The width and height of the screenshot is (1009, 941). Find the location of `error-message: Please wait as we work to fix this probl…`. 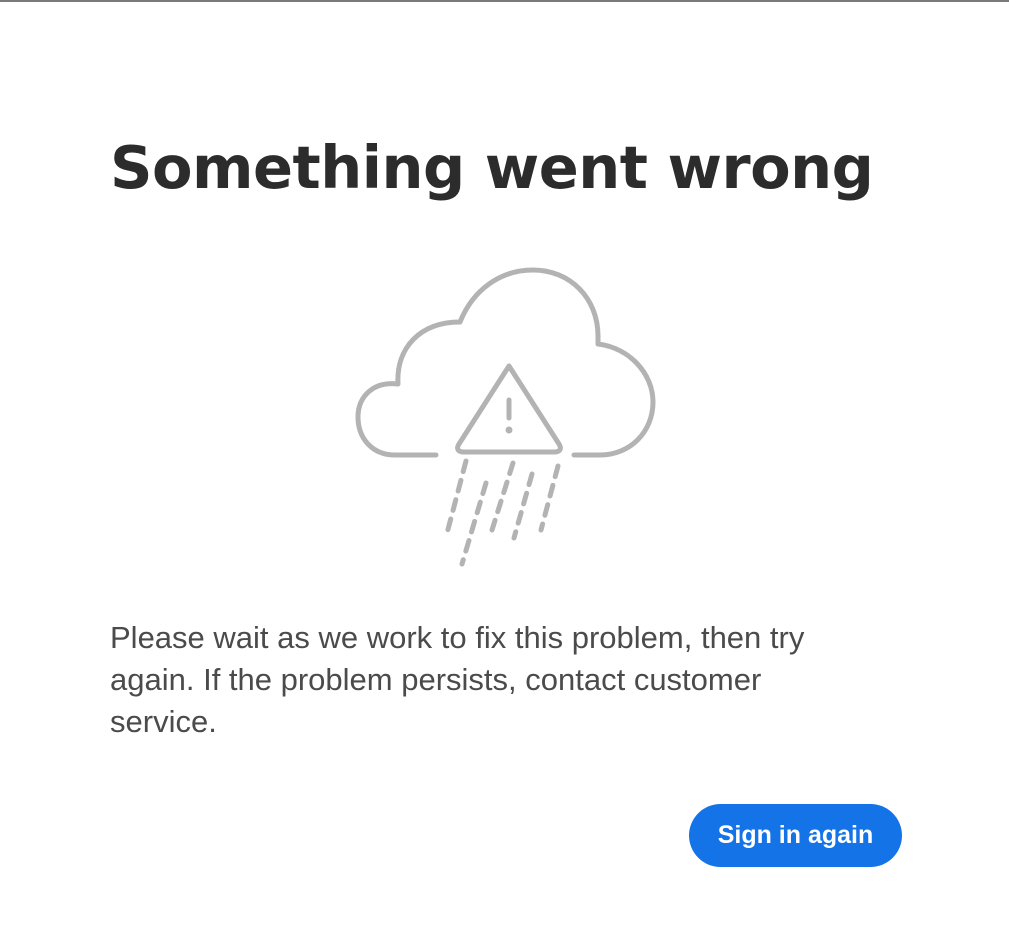

error-message: Please wait as we work to fix this probl… is located at coordinates (457, 679).